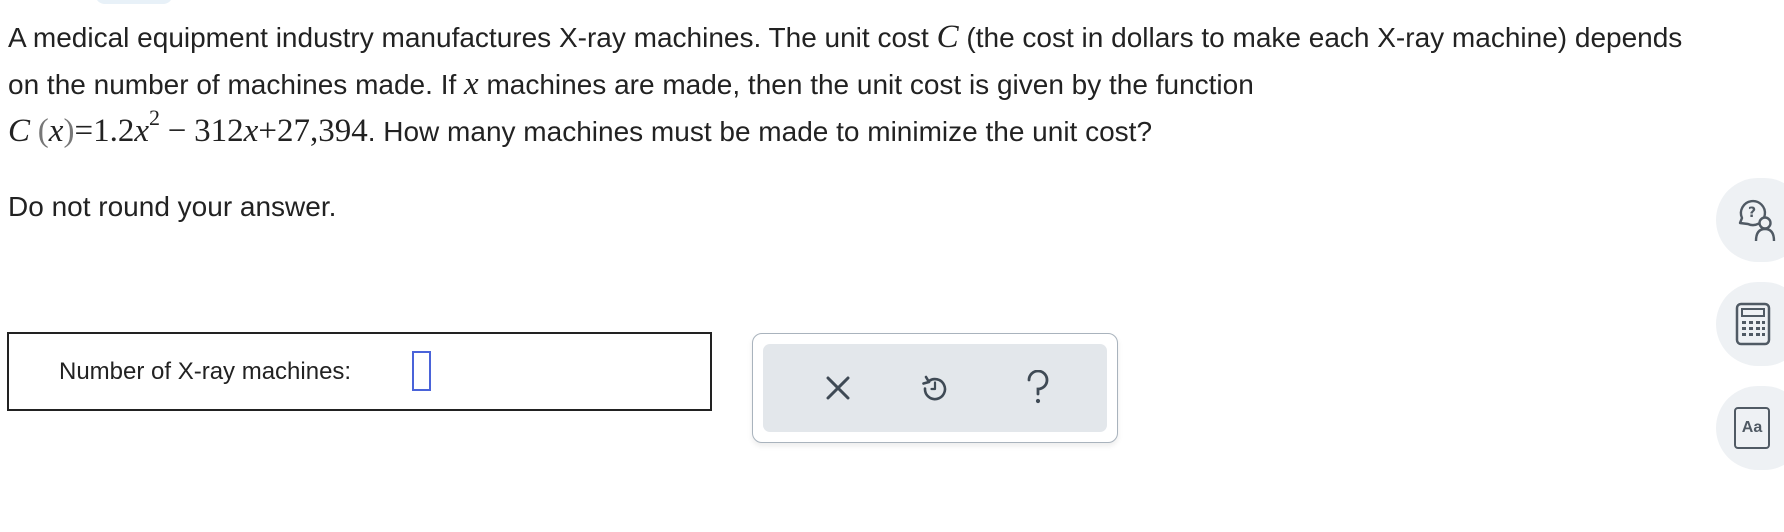  Describe the element at coordinates (188, 127) in the screenshot. I see `cost-function: C (x)=1.2x2 − 312x+27,394` at that location.